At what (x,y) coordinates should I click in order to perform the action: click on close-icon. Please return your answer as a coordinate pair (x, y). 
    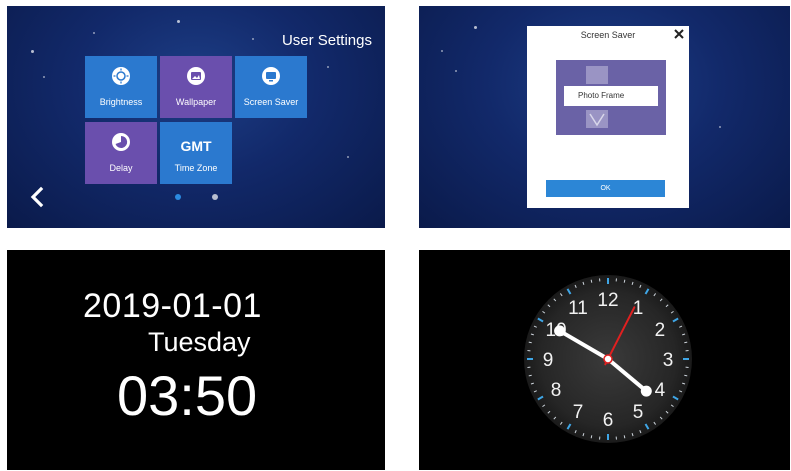
    Looking at the image, I should click on (679, 34).